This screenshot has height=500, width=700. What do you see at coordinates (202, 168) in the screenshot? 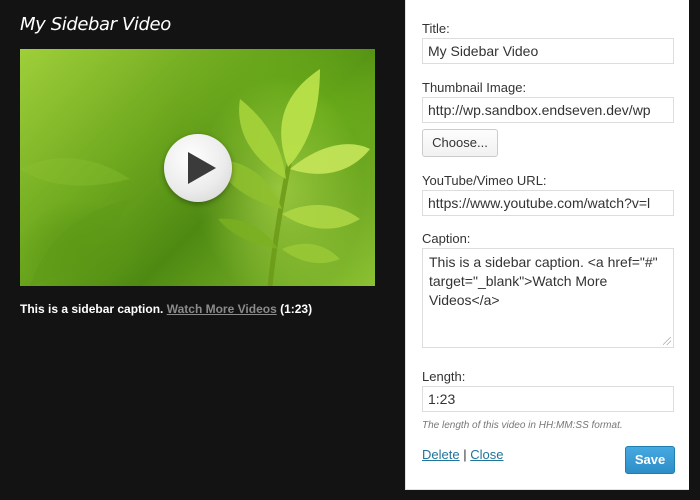
I see `play-icon` at bounding box center [202, 168].